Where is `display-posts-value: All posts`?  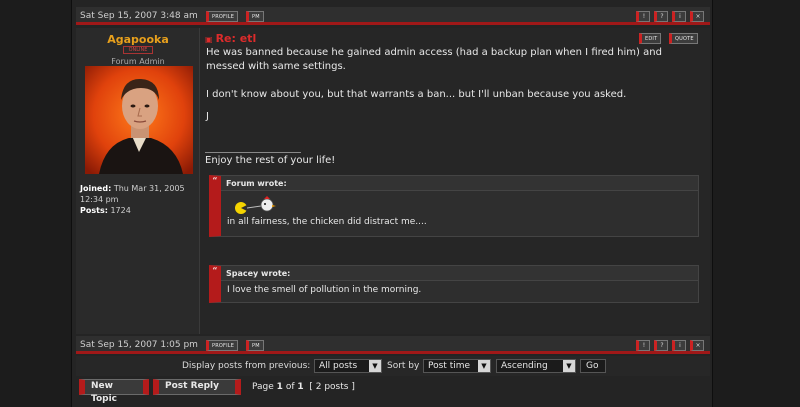
display-posts-value: All posts is located at coordinates (338, 366).